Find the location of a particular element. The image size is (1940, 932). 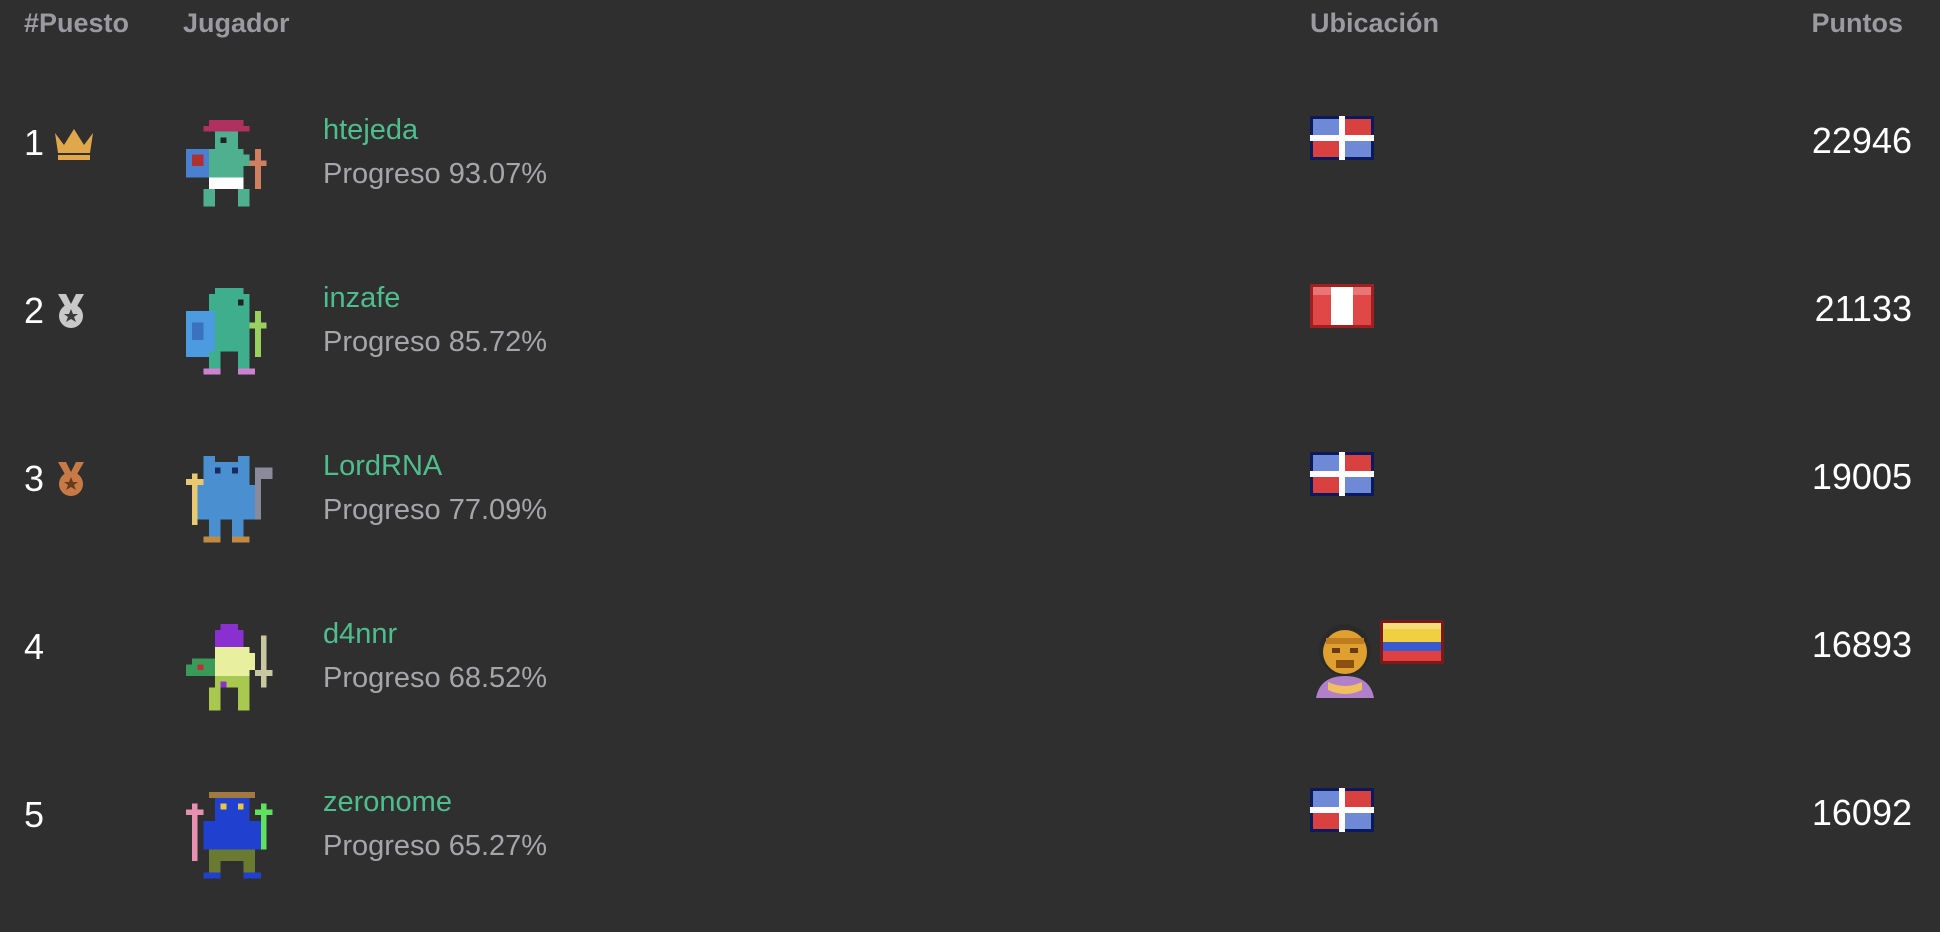

bronze-medal-icon is located at coordinates (71, 479).